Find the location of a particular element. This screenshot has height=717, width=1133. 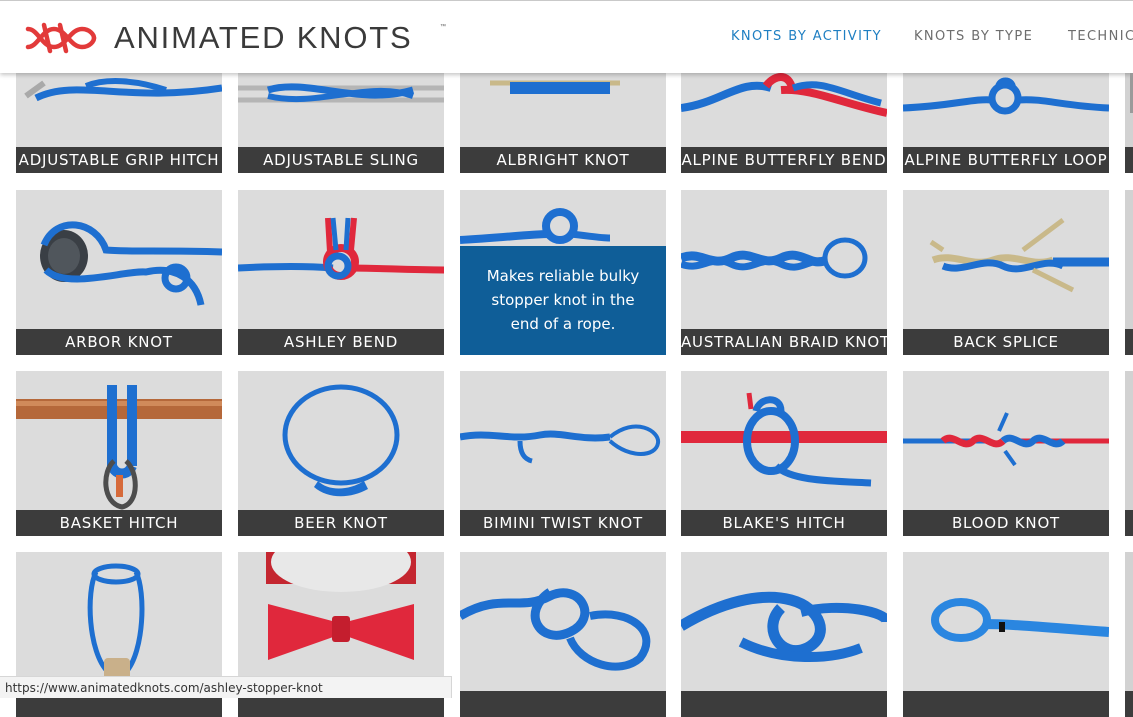

knot-tile-ashley-bend: ASHLEY BEND is located at coordinates (341, 272).